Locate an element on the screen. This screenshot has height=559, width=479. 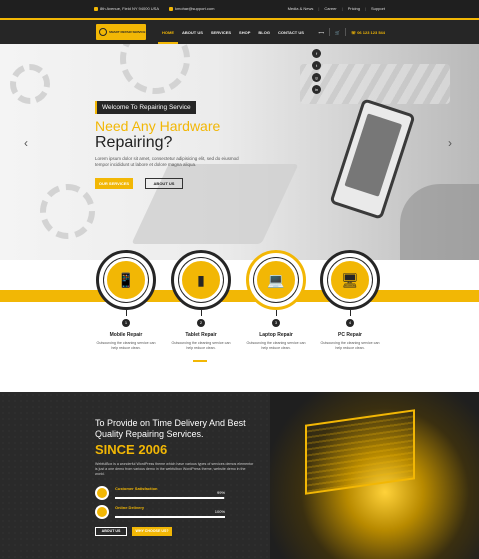
phone-repair-image is located at coordinates (372, 159).